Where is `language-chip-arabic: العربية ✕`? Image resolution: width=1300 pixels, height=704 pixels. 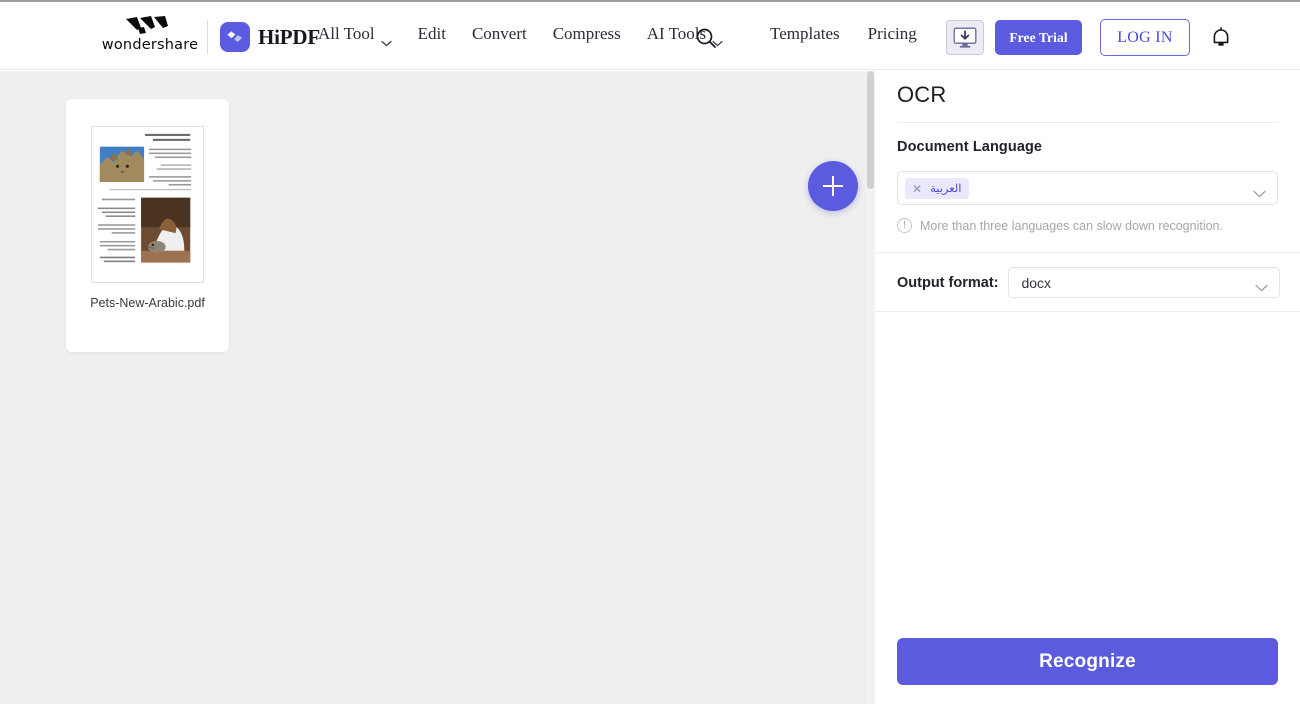 language-chip-arabic: العربية ✕ is located at coordinates (937, 188).